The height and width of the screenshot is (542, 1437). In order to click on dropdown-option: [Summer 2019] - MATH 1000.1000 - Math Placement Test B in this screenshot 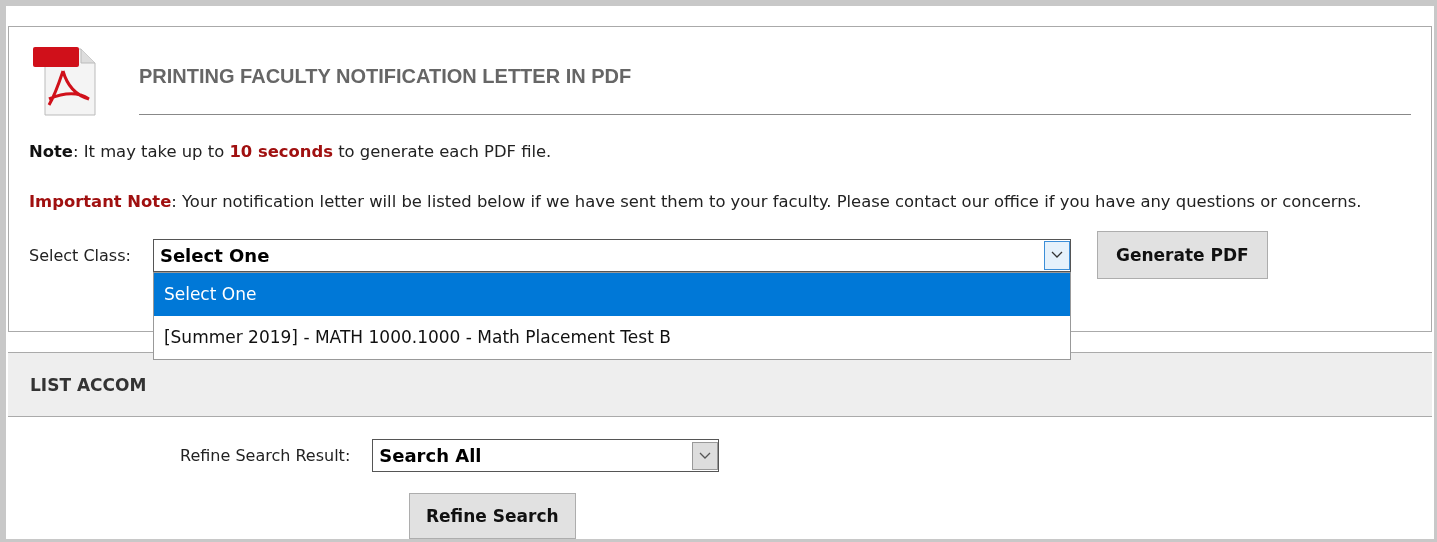, I will do `click(611, 337)`.